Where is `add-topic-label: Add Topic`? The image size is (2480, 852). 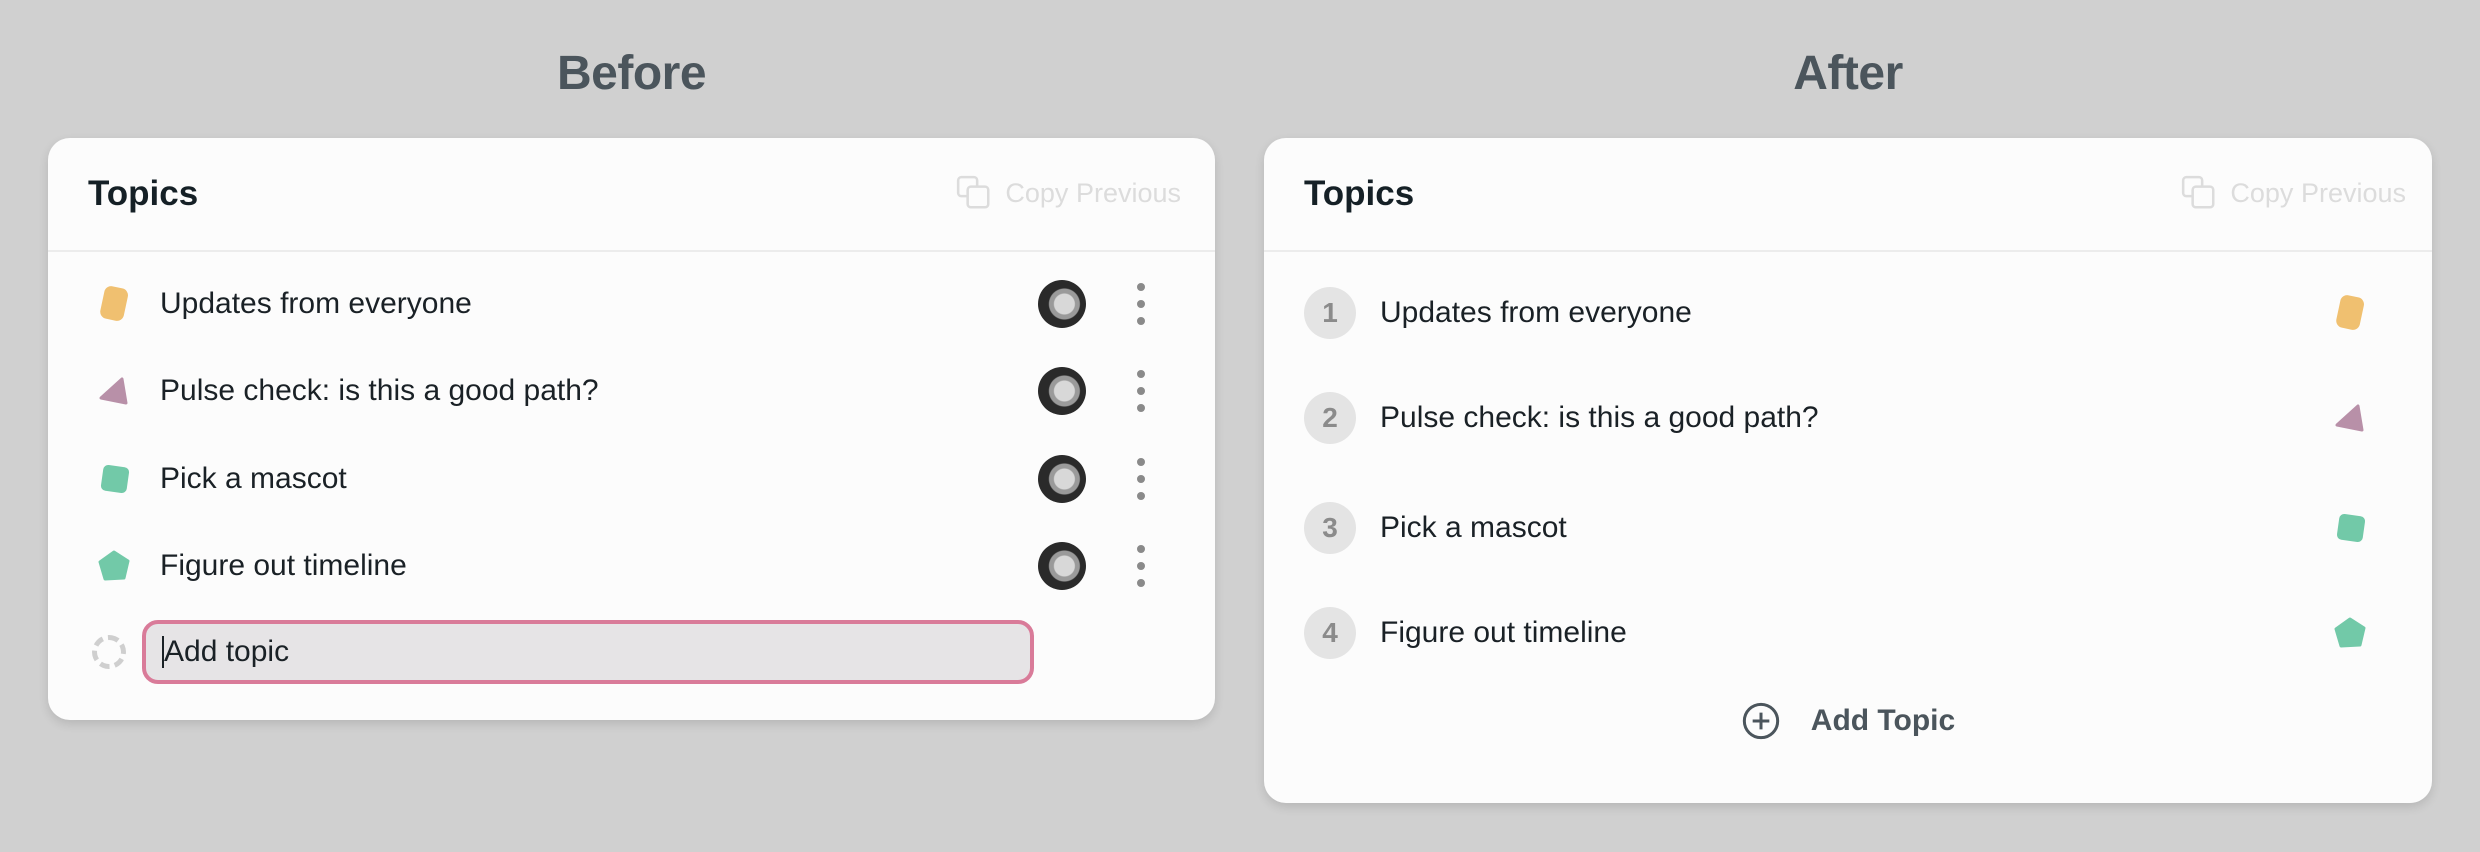
add-topic-label: Add Topic is located at coordinates (1883, 720).